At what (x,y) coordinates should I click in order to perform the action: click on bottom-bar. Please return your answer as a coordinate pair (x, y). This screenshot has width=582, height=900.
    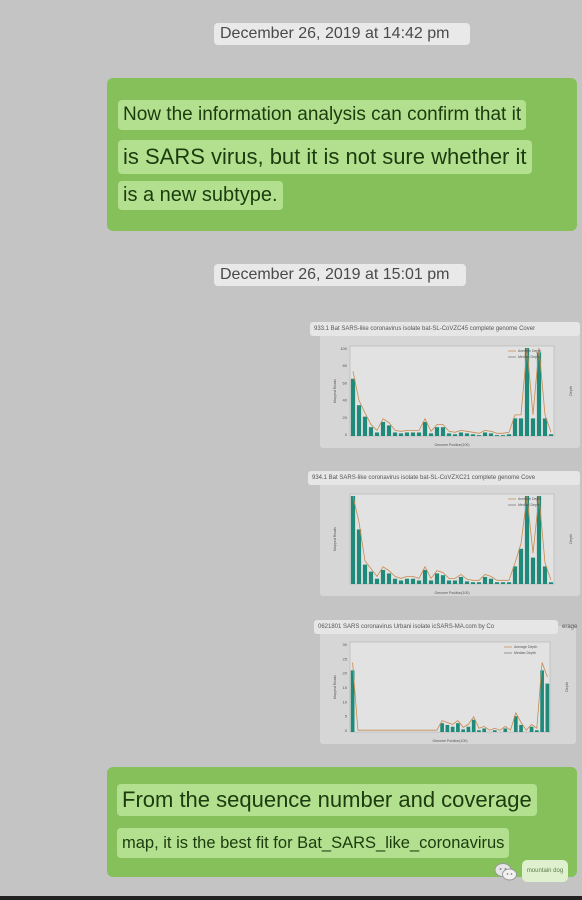
    Looking at the image, I should click on (291, 898).